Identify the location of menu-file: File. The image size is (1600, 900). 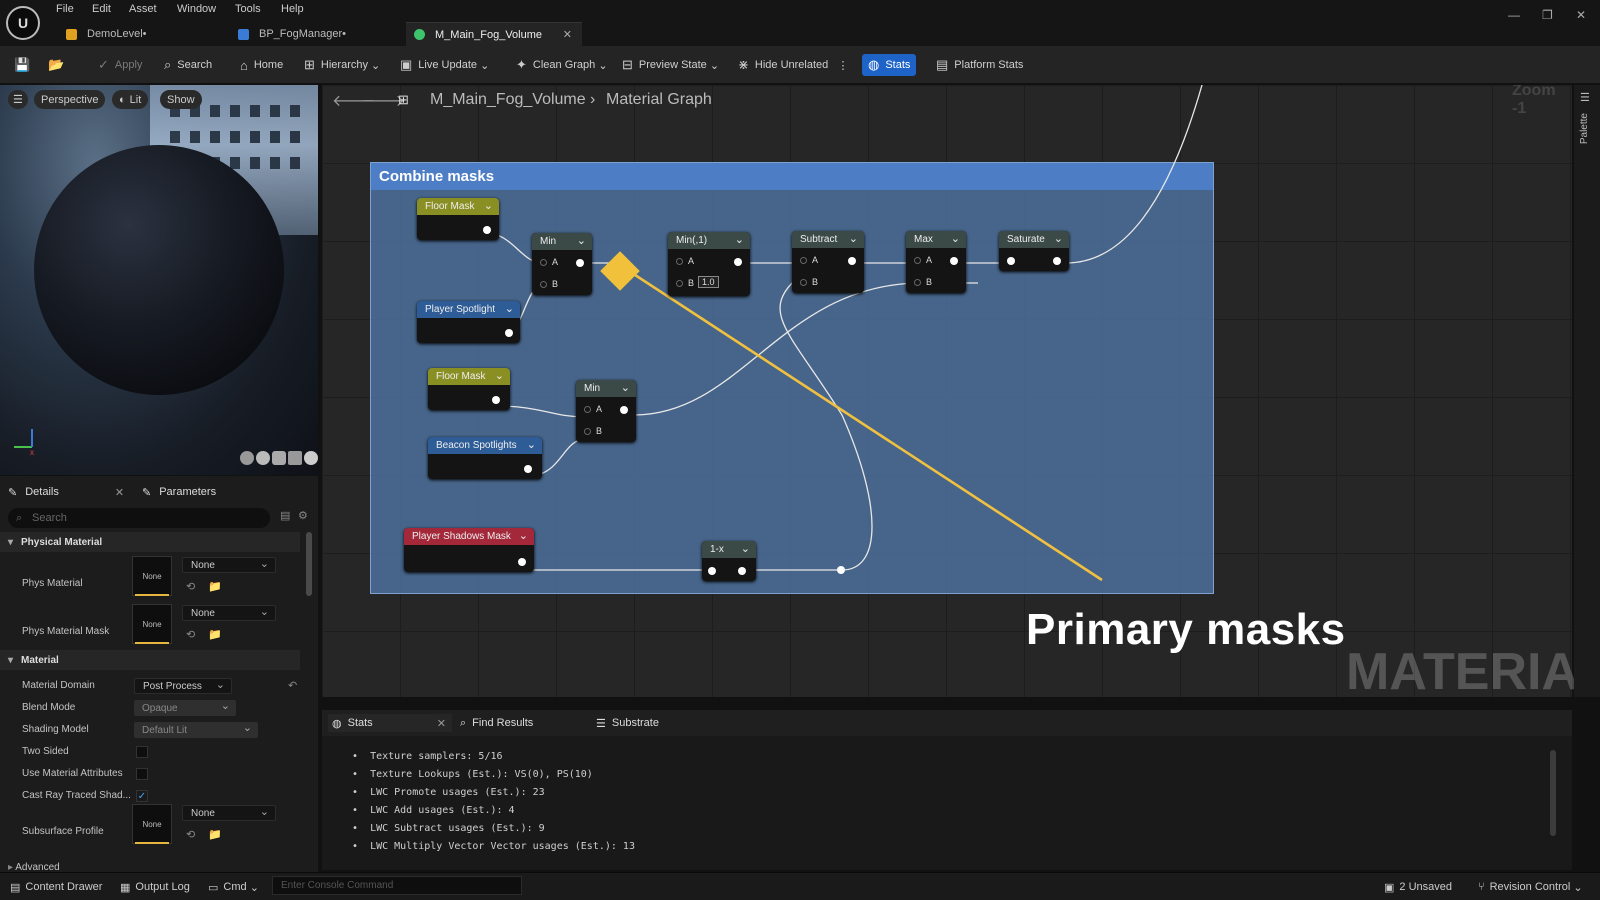
(65, 9).